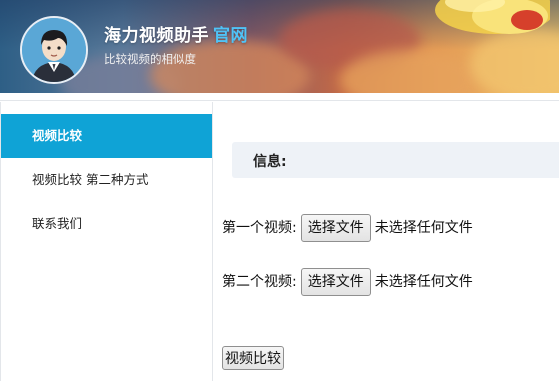 The image size is (559, 381). Describe the element at coordinates (270, 162) in the screenshot. I see `info-label: 信息:` at that location.